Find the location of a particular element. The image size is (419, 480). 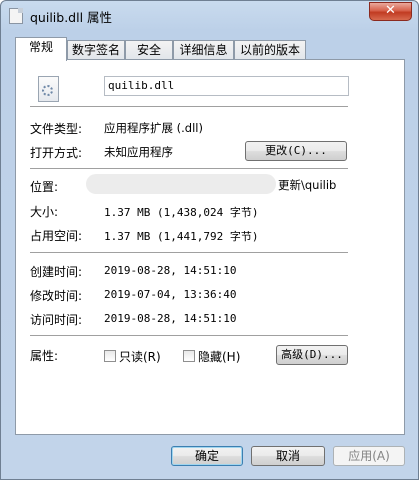

accessed-value: 2019-08-28, 14:51:10 is located at coordinates (170, 318).